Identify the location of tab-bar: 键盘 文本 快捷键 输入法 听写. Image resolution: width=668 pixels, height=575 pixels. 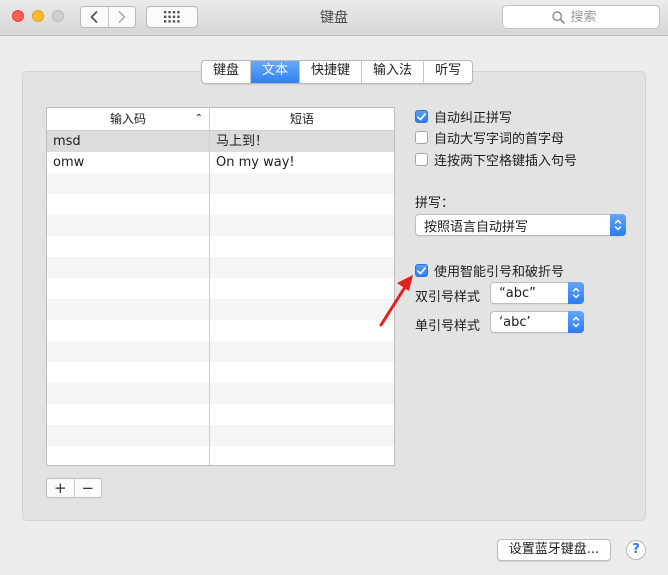
(337, 72).